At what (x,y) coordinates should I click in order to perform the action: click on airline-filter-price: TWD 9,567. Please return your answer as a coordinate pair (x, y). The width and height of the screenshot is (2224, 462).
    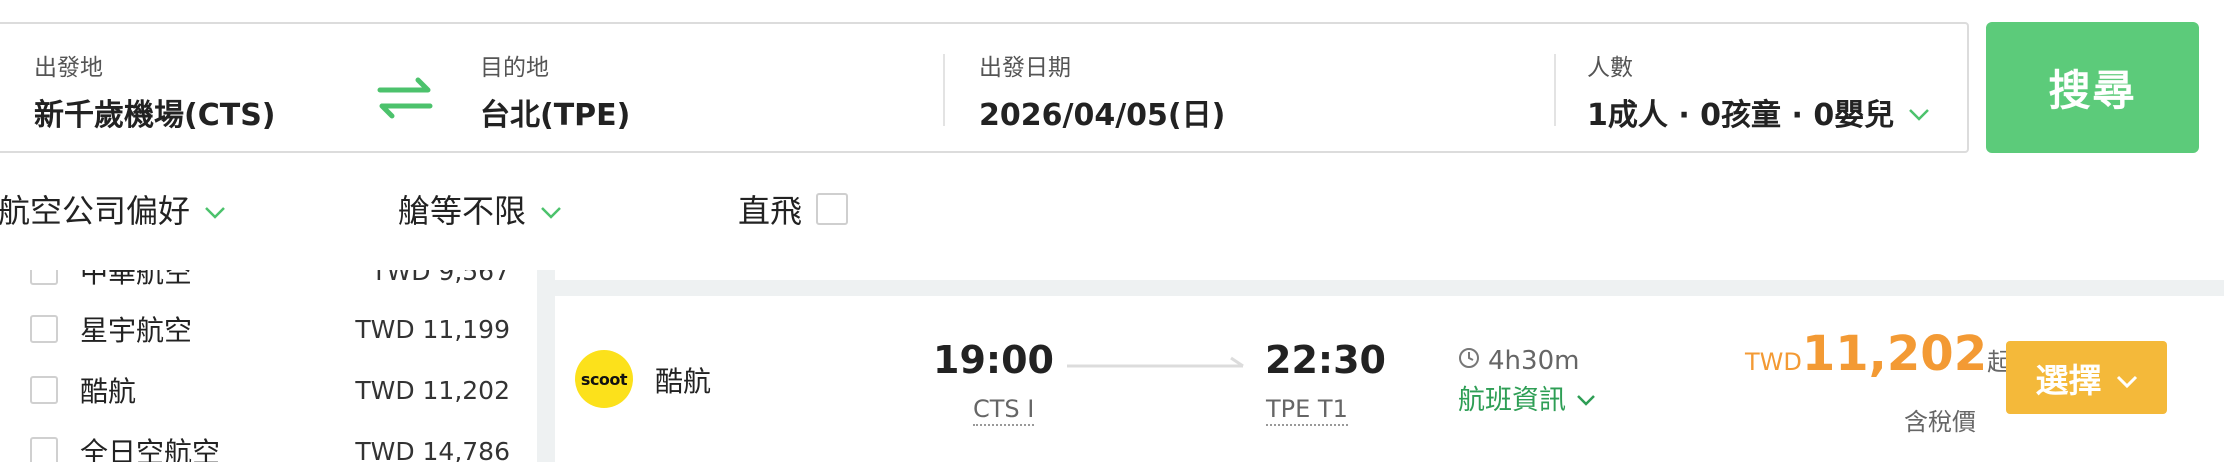
    Looking at the image, I should click on (440, 278).